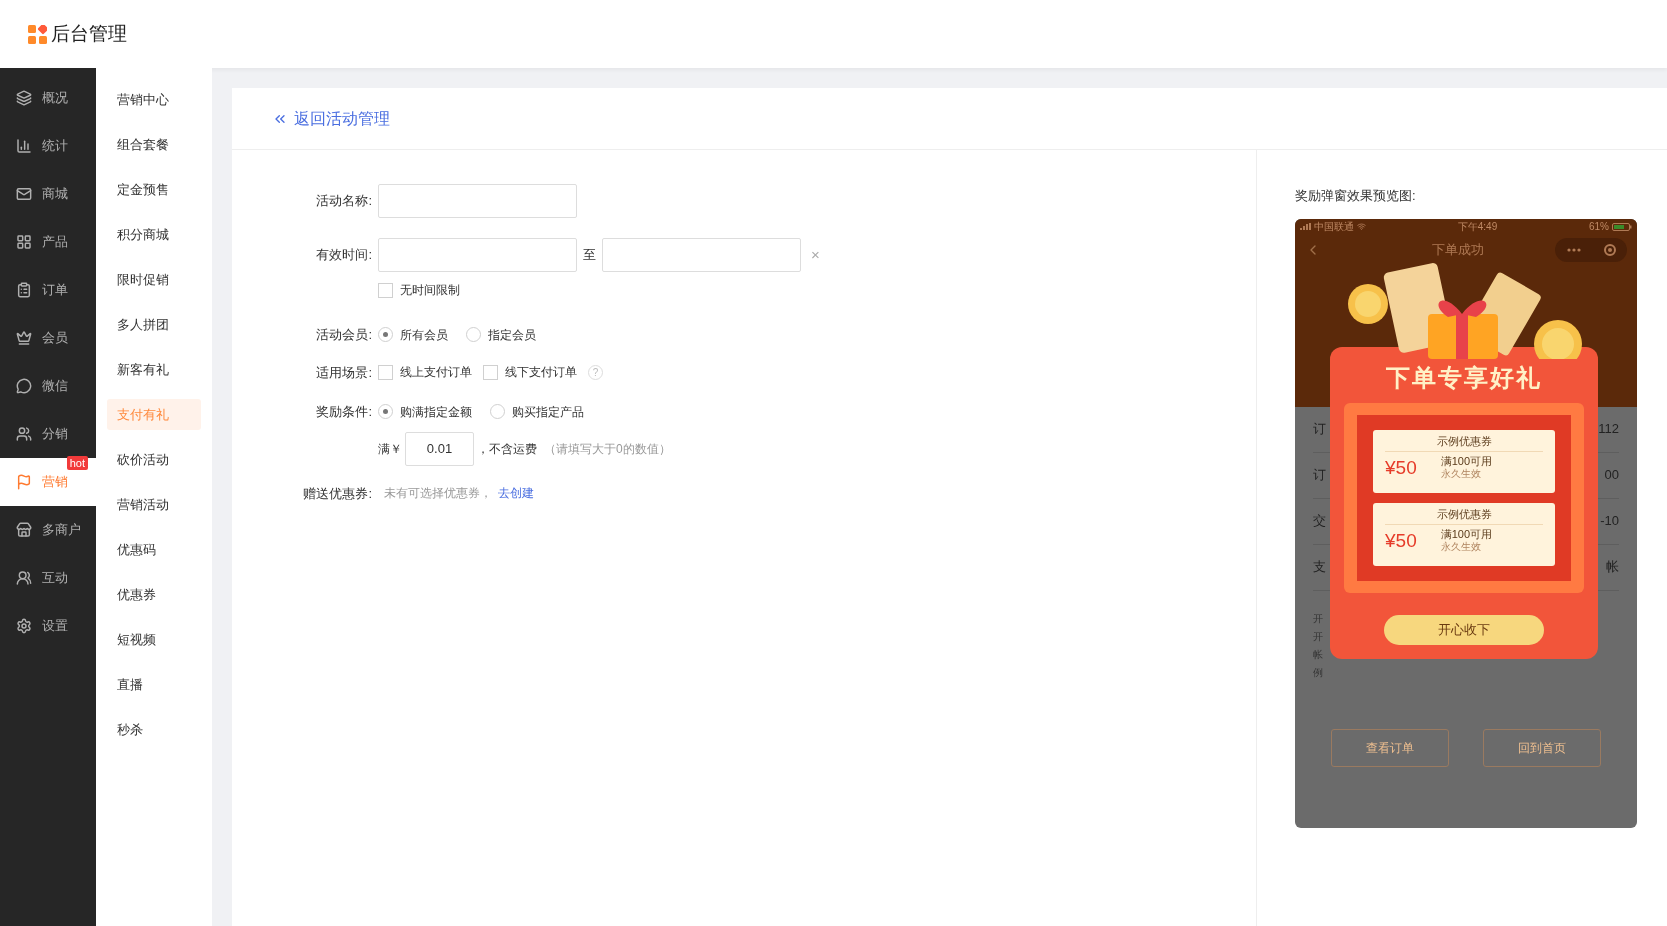  Describe the element at coordinates (424, 335) in the screenshot. I see `radio-label: 所有会员` at that location.